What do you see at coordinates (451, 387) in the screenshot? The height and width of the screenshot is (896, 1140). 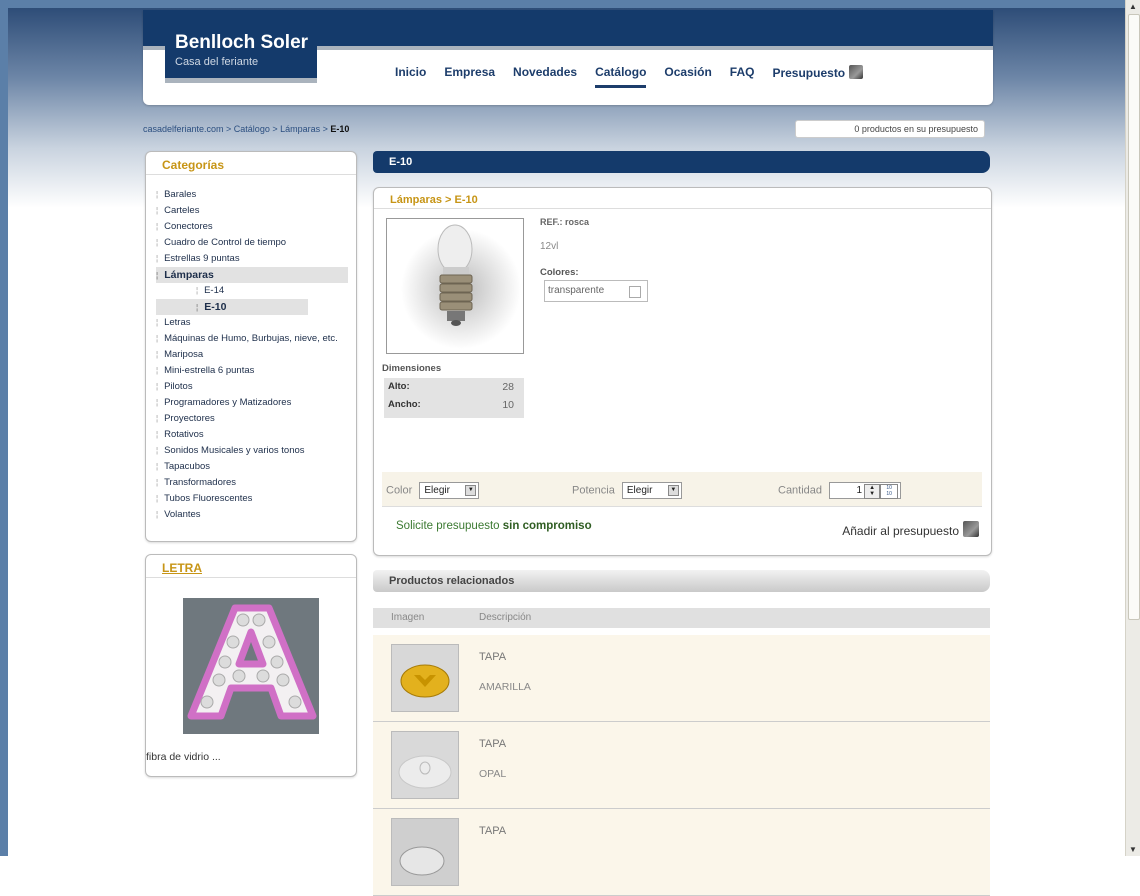 I see `dimension-row: Alto: 28` at bounding box center [451, 387].